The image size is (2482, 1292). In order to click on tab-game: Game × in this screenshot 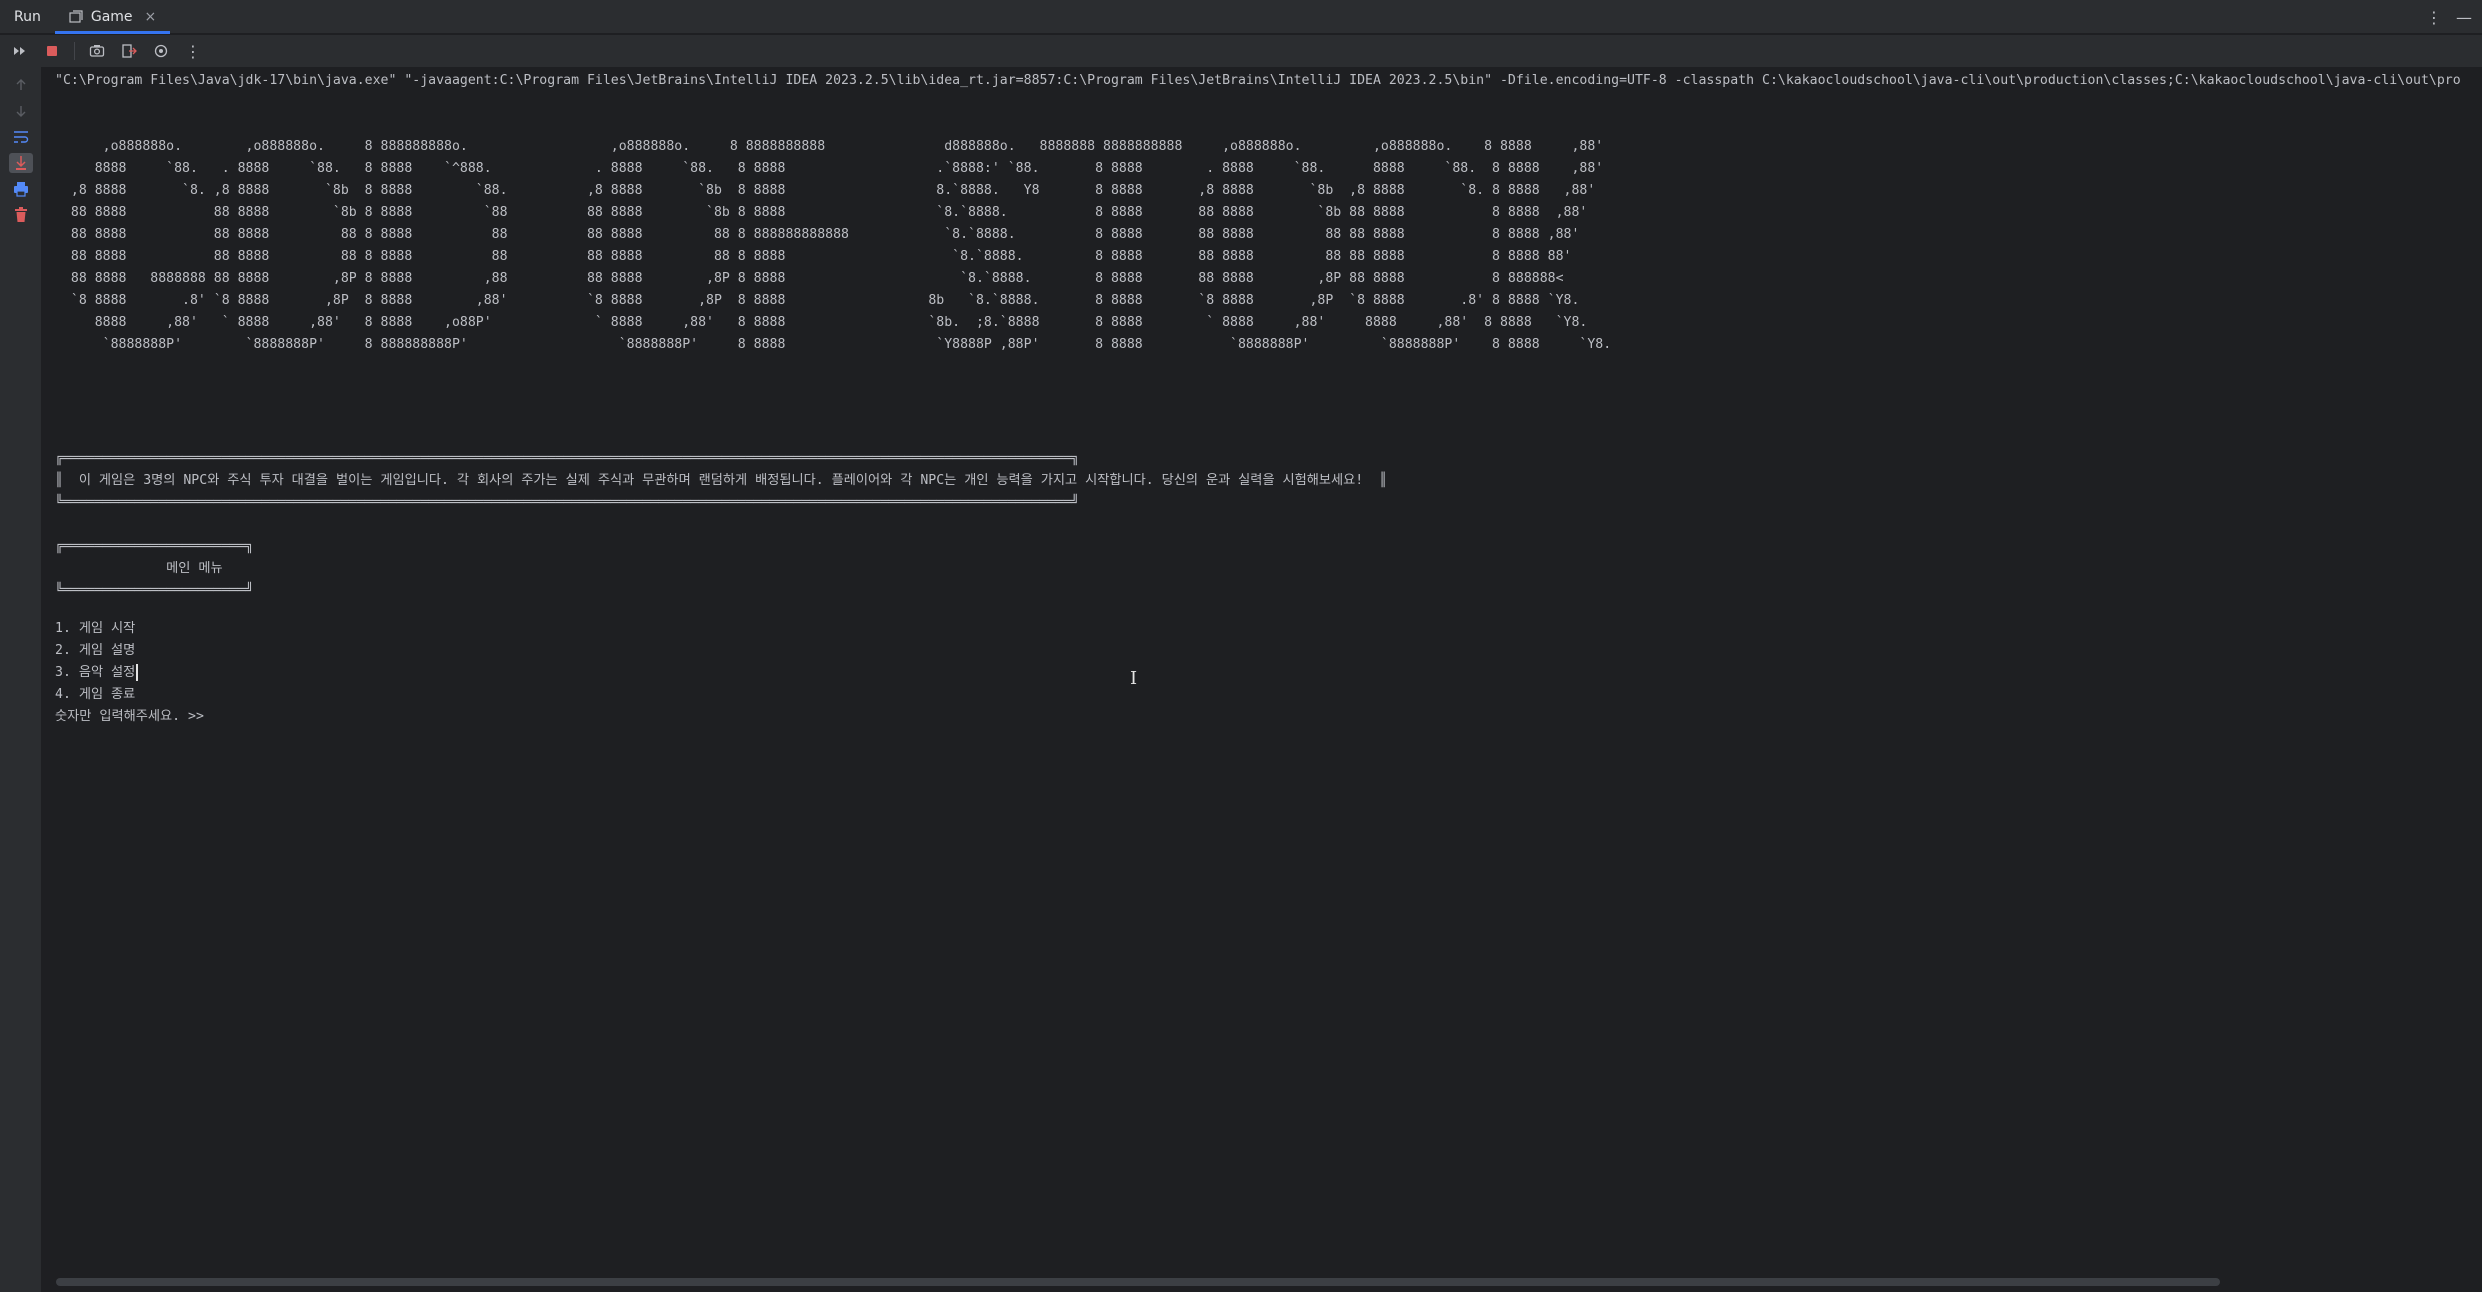, I will do `click(112, 17)`.